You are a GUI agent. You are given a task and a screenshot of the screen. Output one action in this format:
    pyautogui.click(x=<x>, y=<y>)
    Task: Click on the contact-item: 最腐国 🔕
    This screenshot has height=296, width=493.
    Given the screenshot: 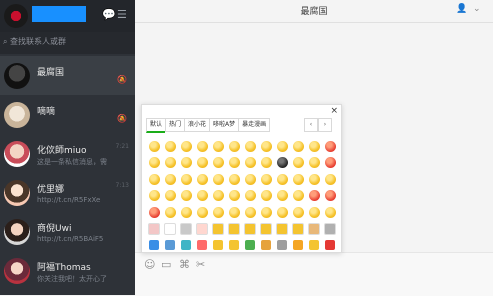 What is the action you would take?
    pyautogui.click(x=67, y=75)
    